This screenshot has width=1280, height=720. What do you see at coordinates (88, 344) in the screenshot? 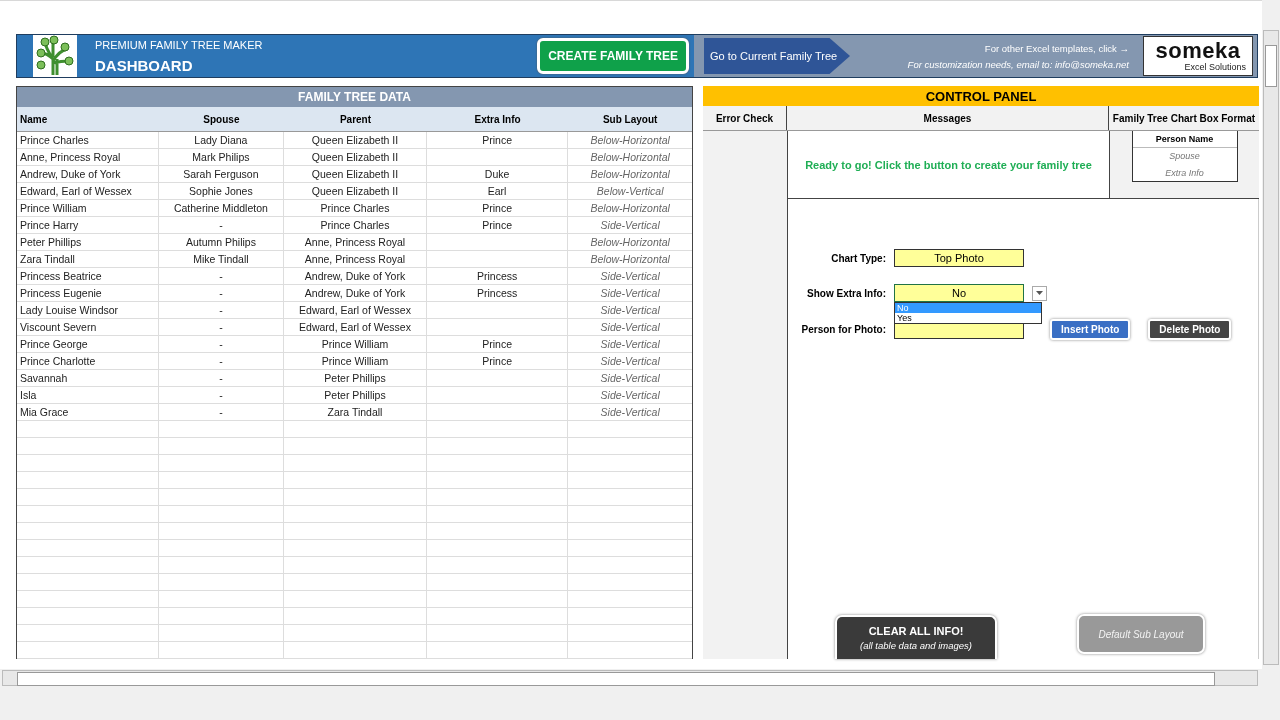
I see `table-cell: Prince George` at bounding box center [88, 344].